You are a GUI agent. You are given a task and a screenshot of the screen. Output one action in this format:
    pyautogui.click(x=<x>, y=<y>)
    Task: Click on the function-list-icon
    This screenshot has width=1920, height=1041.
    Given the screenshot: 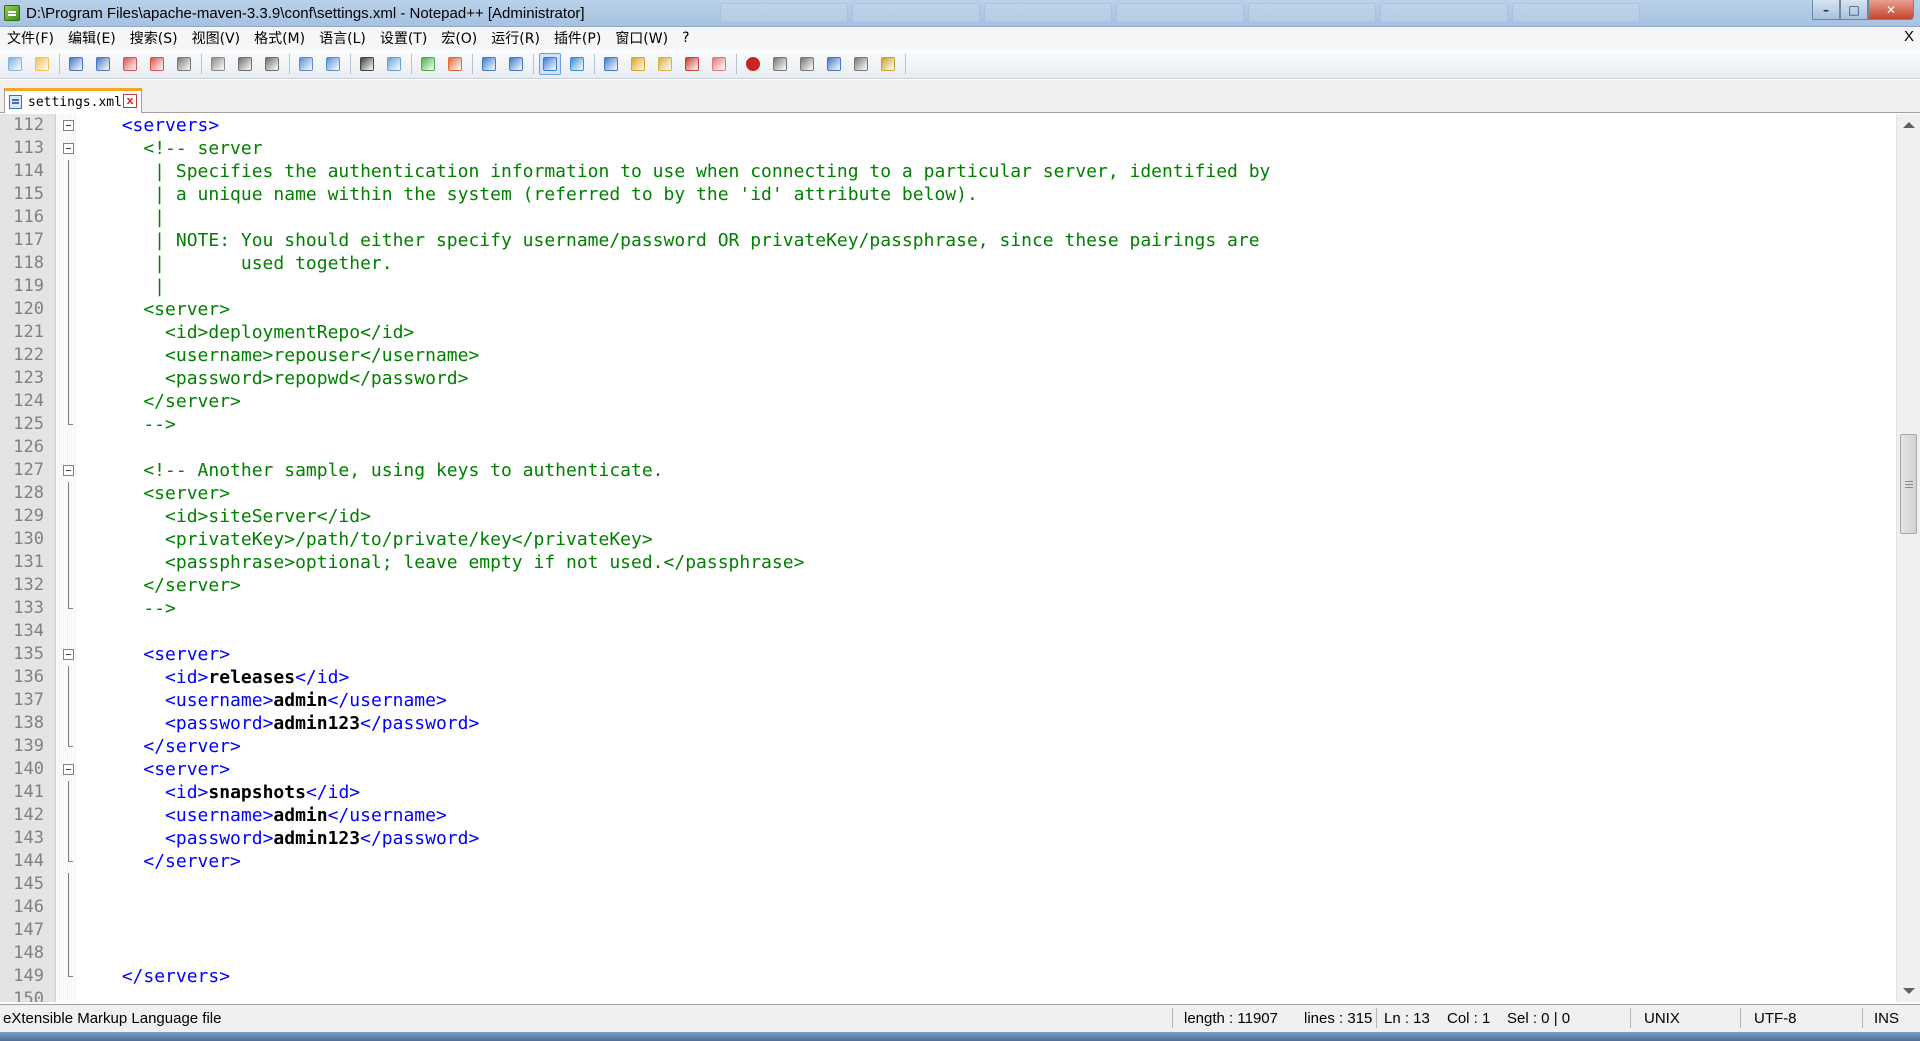 What is the action you would take?
    pyautogui.click(x=692, y=64)
    